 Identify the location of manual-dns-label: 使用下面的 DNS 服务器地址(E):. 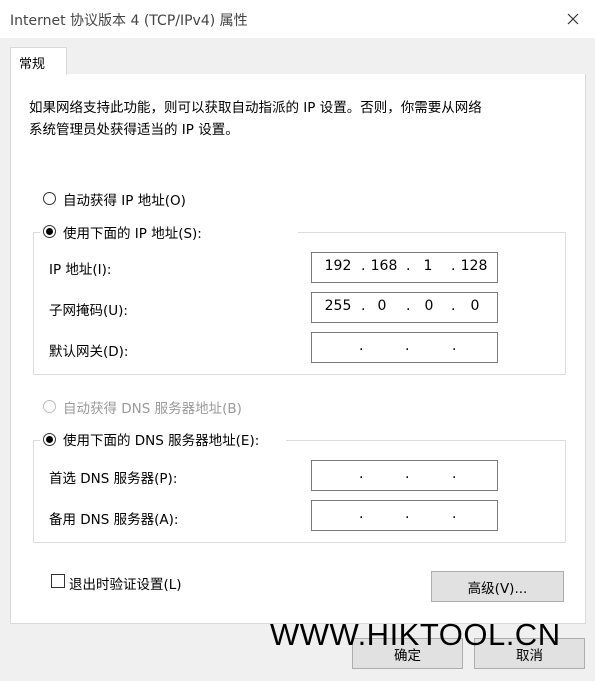
(161, 439).